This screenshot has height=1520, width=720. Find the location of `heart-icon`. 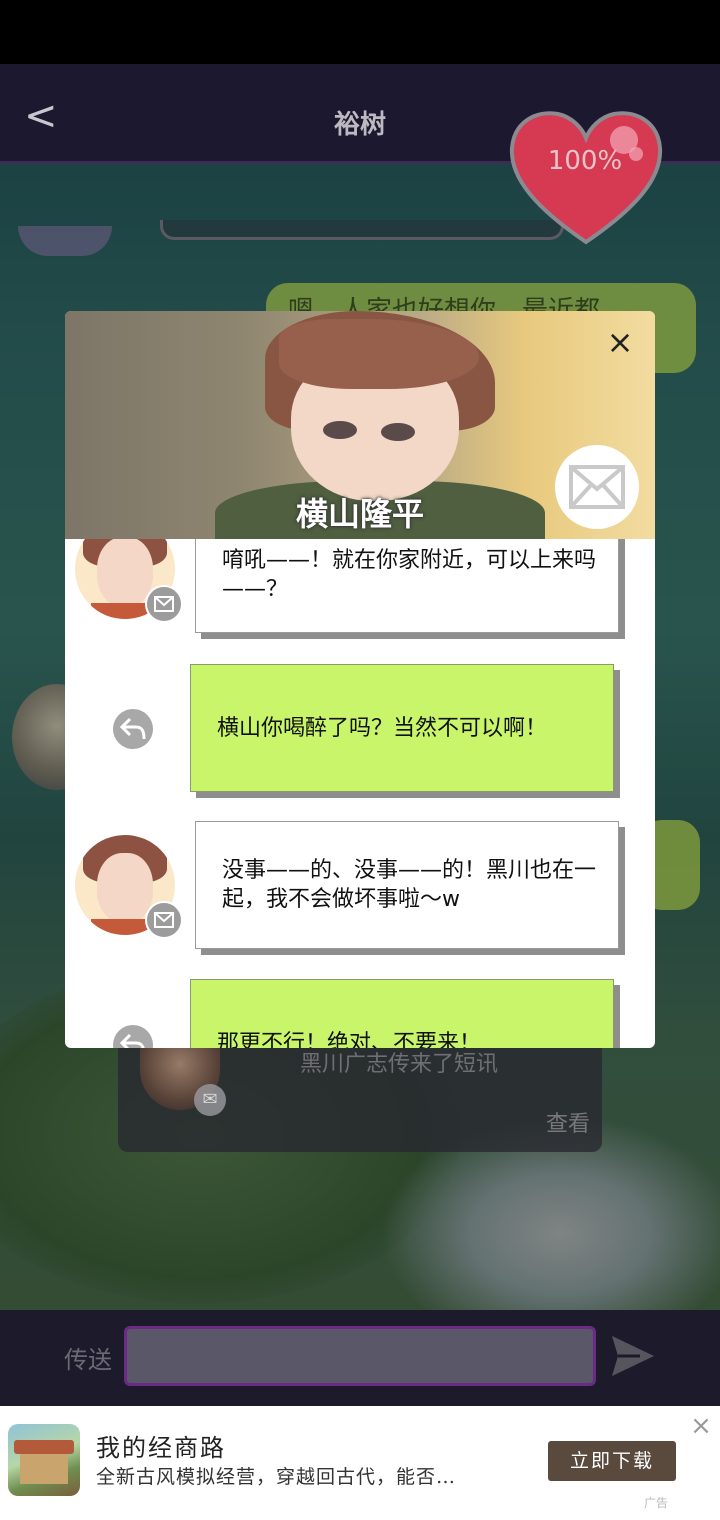

heart-icon is located at coordinates (586, 178).